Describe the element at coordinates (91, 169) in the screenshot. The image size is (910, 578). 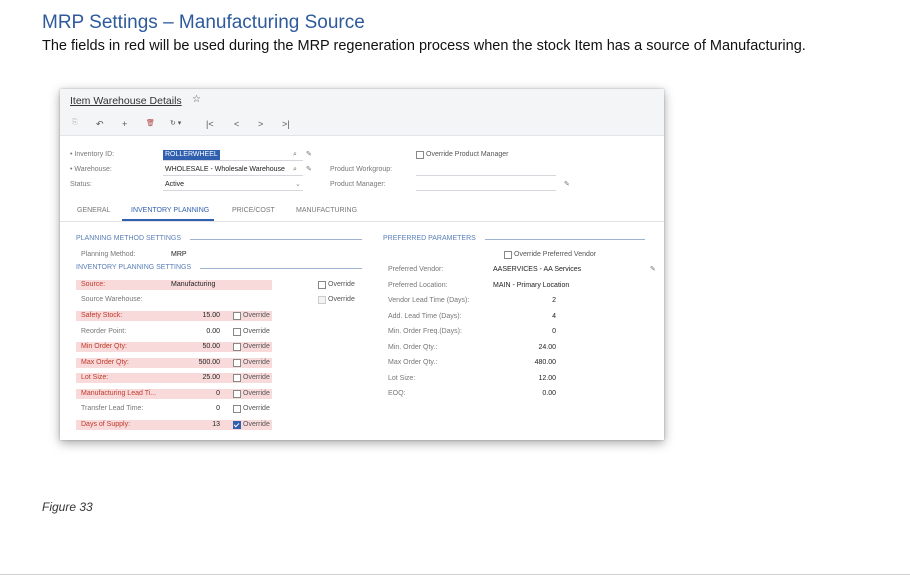
I see `warehouse-label: • Warehouse:` at that location.